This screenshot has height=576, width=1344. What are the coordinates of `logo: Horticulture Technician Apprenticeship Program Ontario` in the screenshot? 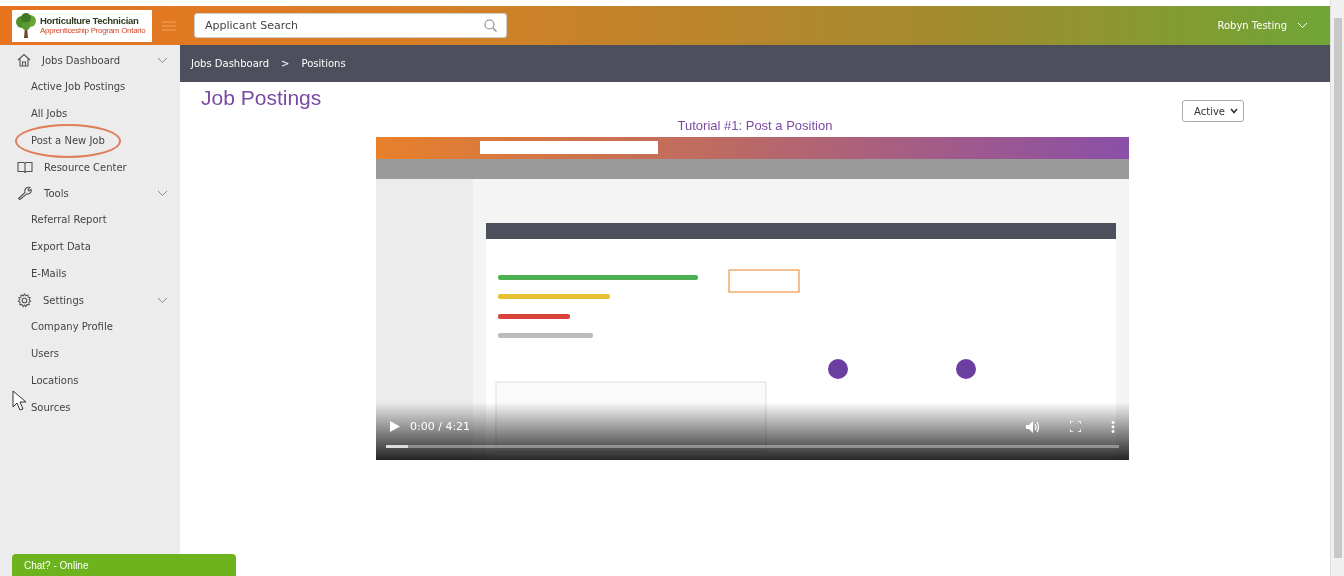 It's located at (82, 25).